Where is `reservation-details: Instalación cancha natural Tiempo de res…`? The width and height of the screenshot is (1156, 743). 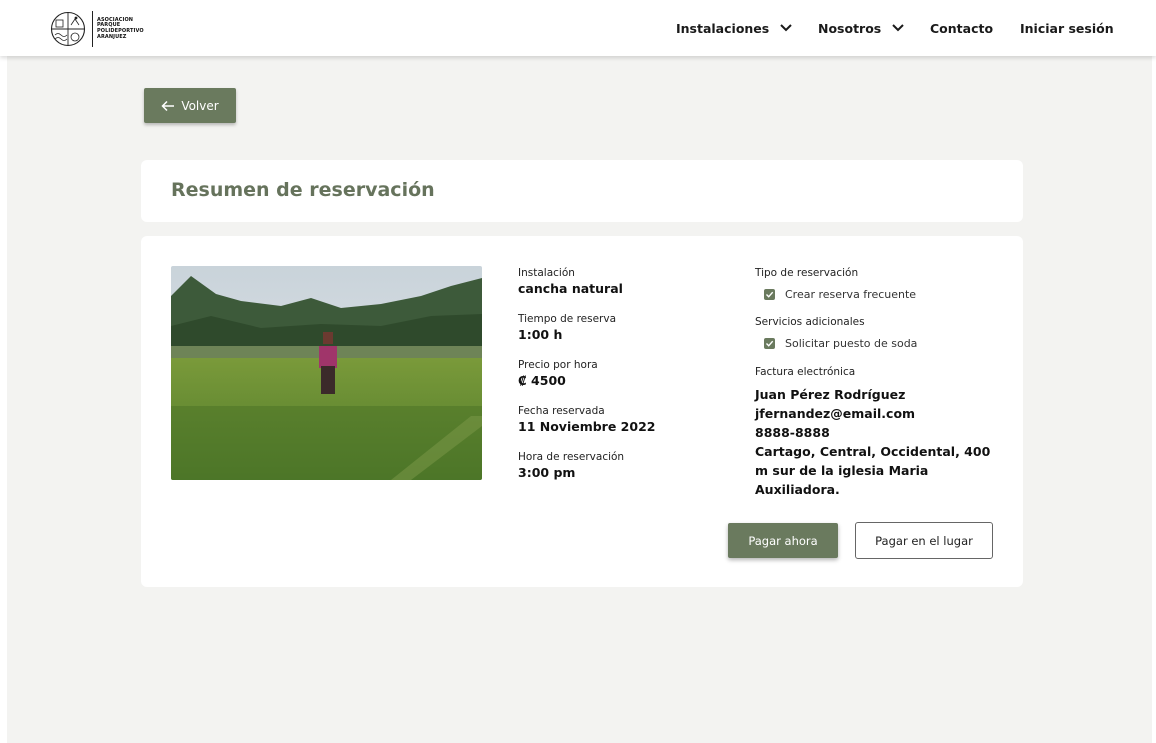 reservation-details: Instalación cancha natural Tiempo de res… is located at coordinates (618, 381).